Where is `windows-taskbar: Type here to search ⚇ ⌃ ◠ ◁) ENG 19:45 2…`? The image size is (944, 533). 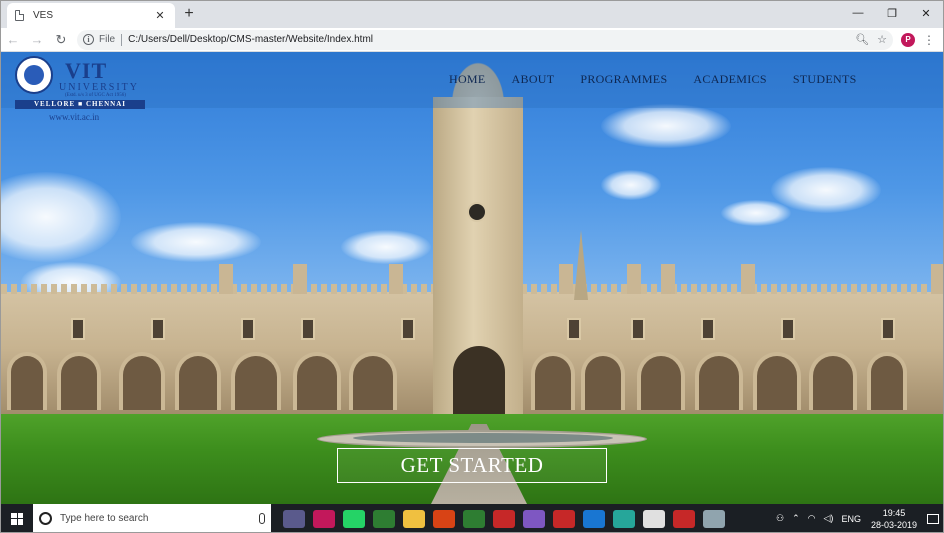
windows-taskbar: Type here to search ⚇ ⌃ ◠ ◁) ENG 19:45 2… is located at coordinates (472, 518).